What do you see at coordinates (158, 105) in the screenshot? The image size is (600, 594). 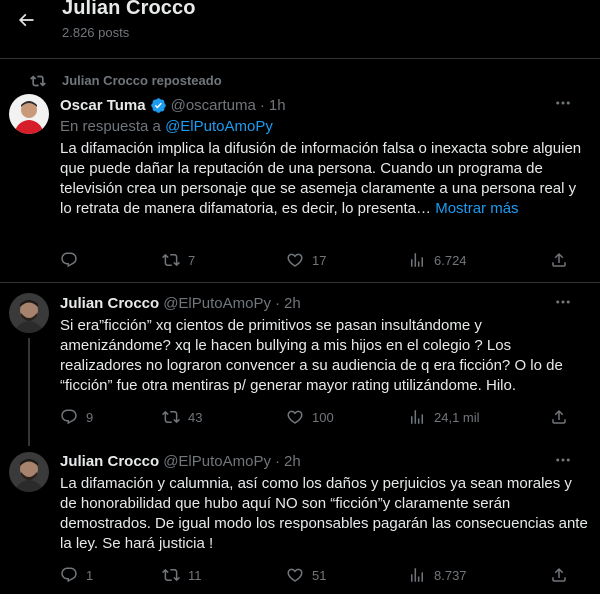 I see `verified-badge-icon` at bounding box center [158, 105].